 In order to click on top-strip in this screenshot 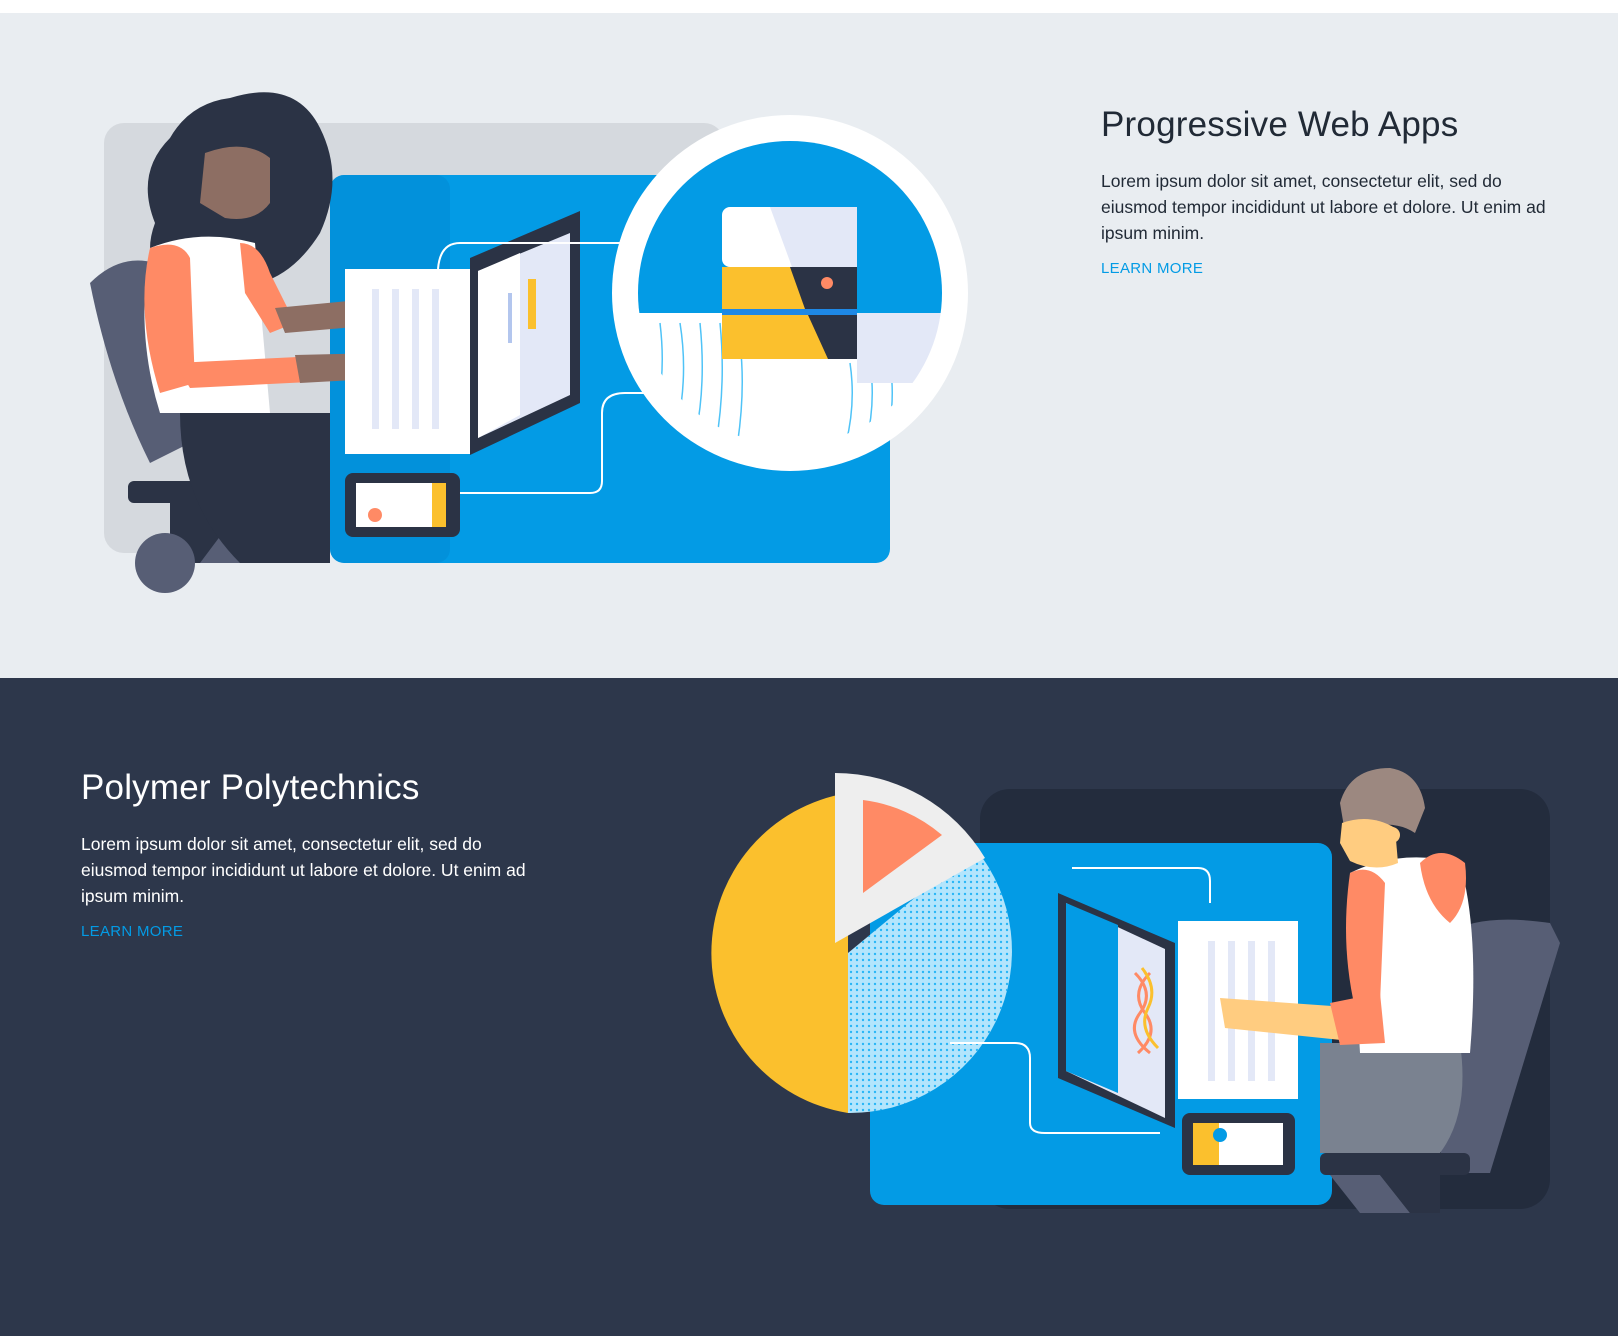, I will do `click(809, 6)`.